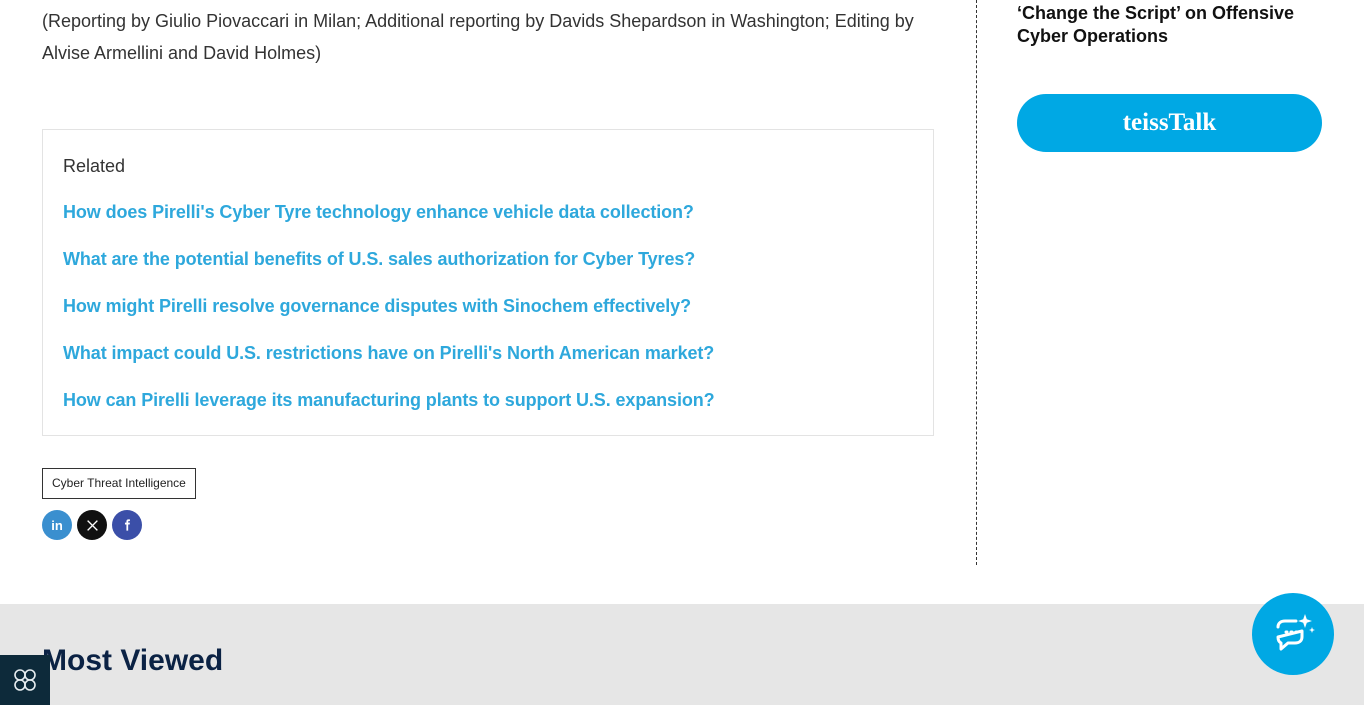 This screenshot has width=1364, height=705. I want to click on facebook-share-button, so click(127, 525).